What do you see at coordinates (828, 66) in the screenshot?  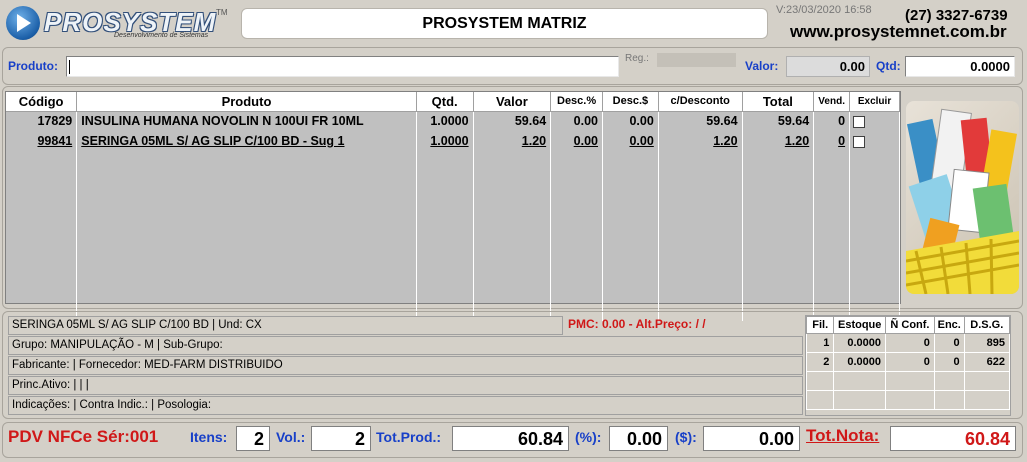 I see `valor-input: 0.00` at bounding box center [828, 66].